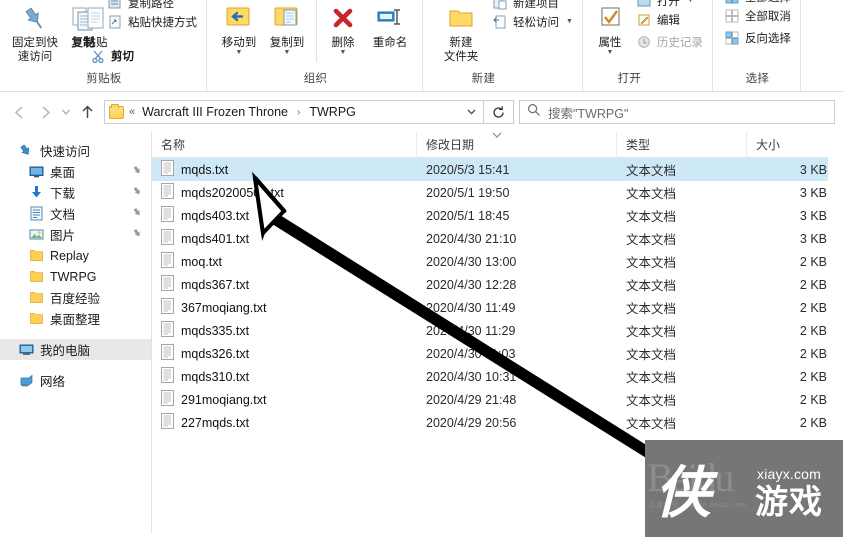  Describe the element at coordinates (683, 494) in the screenshot. I see `watermark-brand-char: 侠` at that location.